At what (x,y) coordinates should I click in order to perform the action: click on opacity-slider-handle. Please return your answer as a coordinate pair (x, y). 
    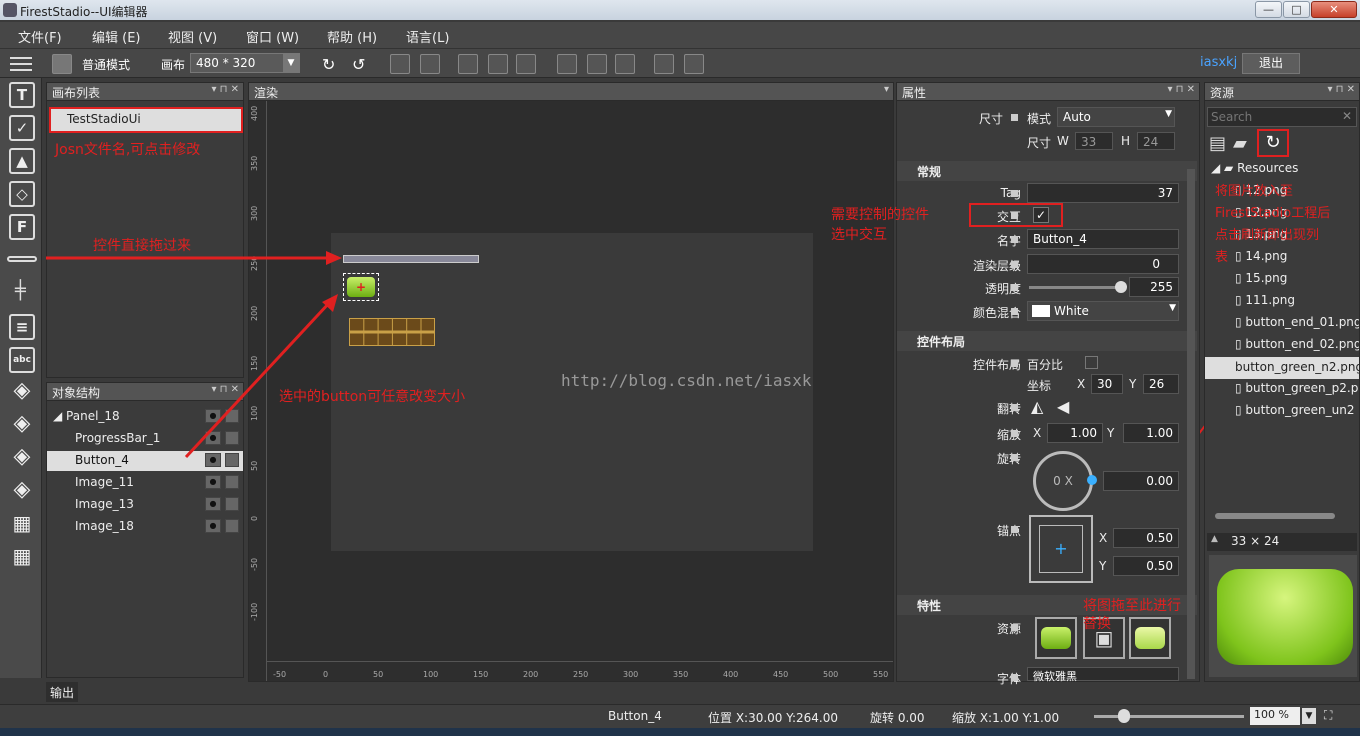
    Looking at the image, I should click on (1121, 287).